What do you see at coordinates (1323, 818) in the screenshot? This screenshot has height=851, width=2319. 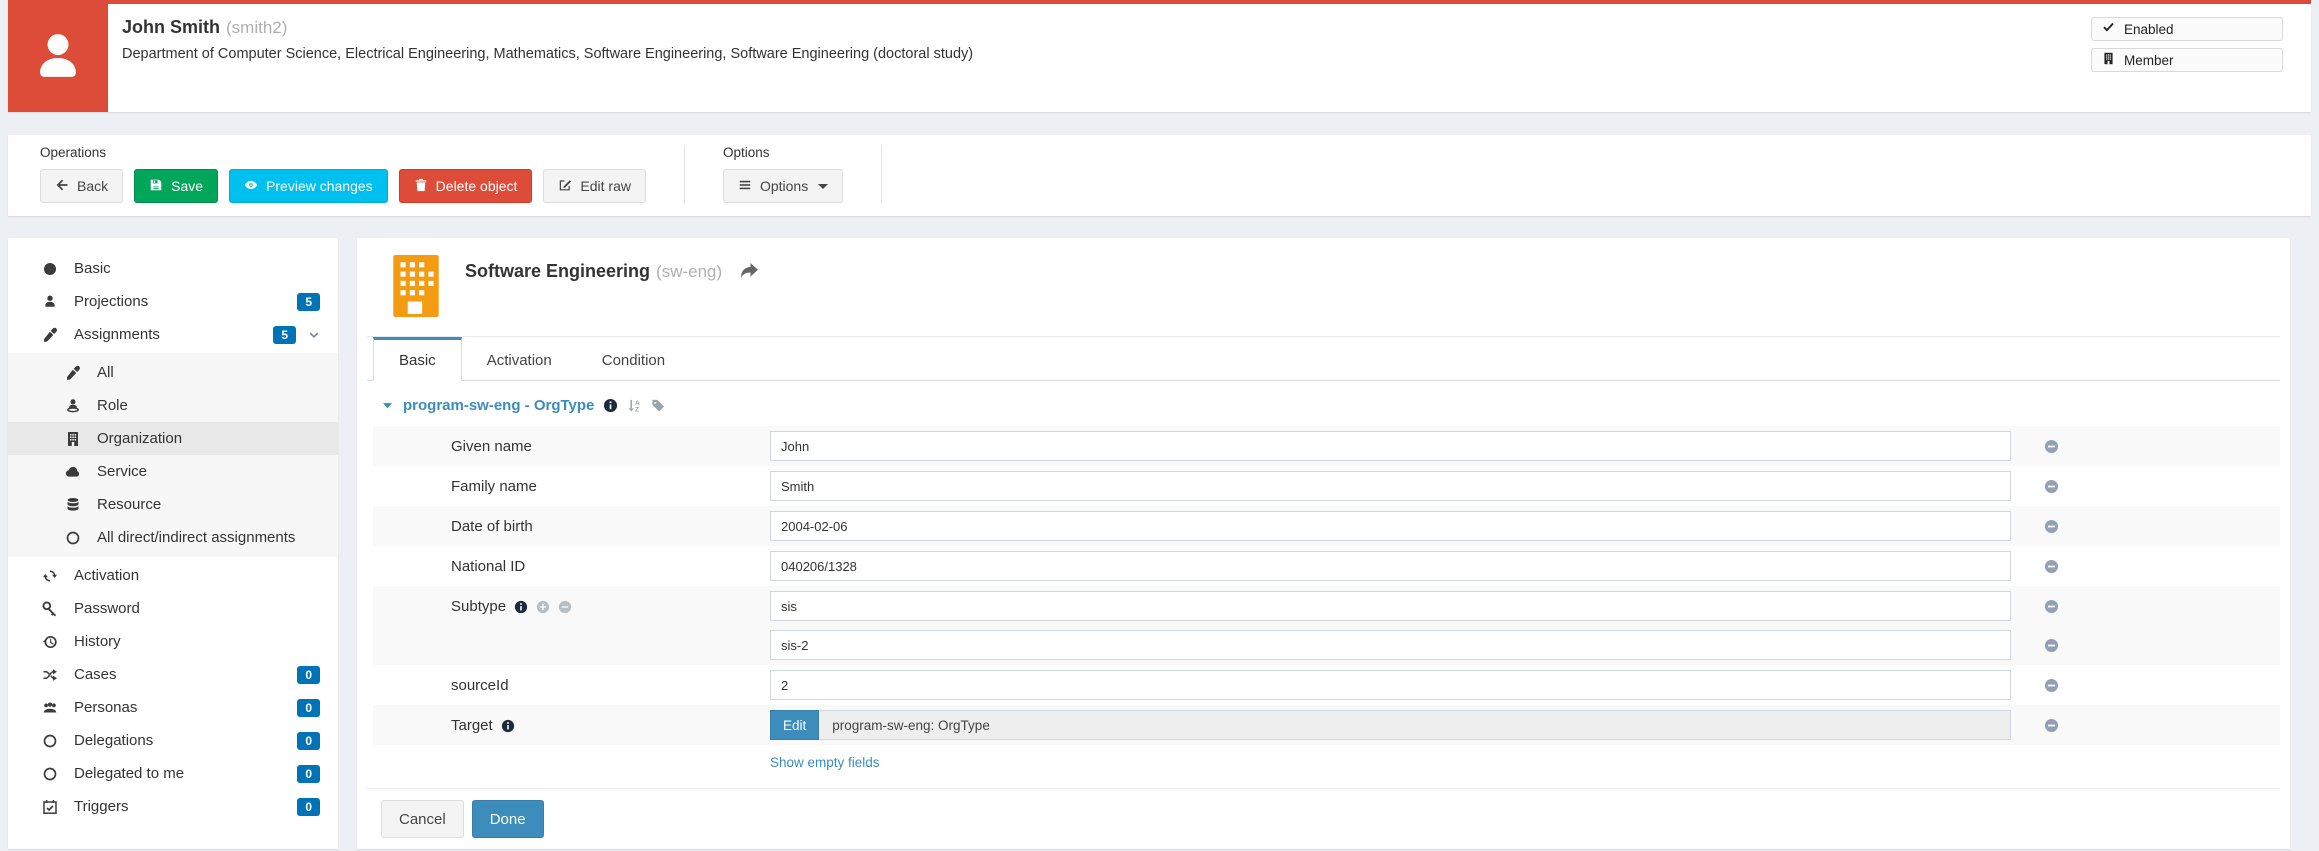 I see `assignment-footer: Cancel Done` at bounding box center [1323, 818].